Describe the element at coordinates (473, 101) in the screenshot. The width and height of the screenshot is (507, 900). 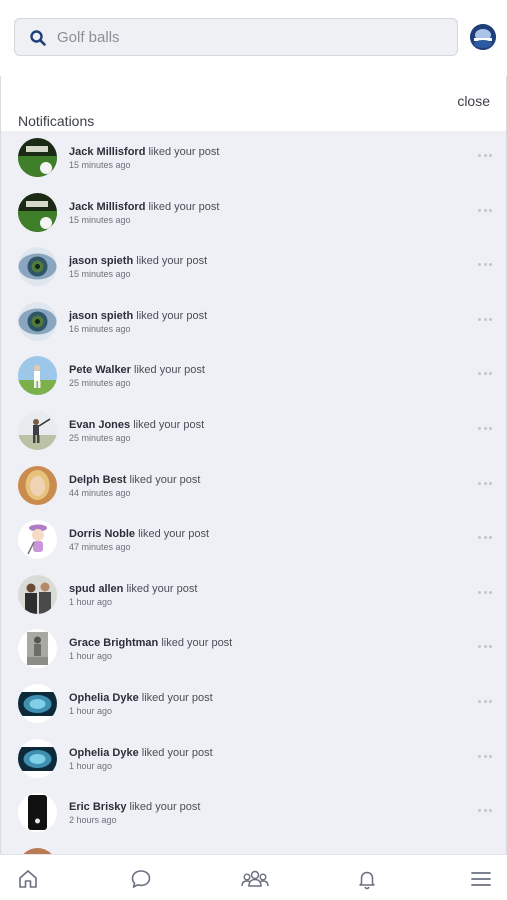
I see `close-button: close` at that location.